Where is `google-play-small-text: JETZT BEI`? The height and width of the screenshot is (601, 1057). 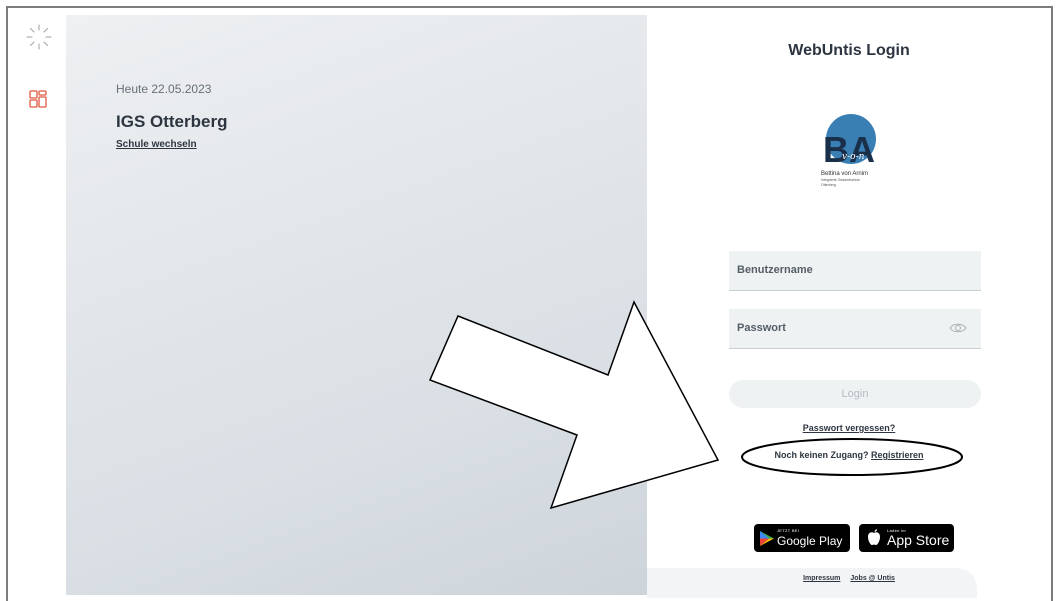 google-play-small-text: JETZT BEI is located at coordinates (788, 530).